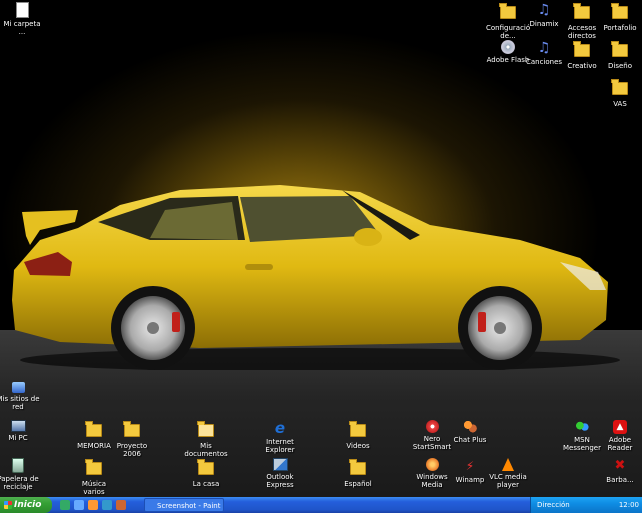 This screenshot has width=642, height=513. Describe the element at coordinates (18, 426) in the screenshot. I see `computer-icon` at that location.